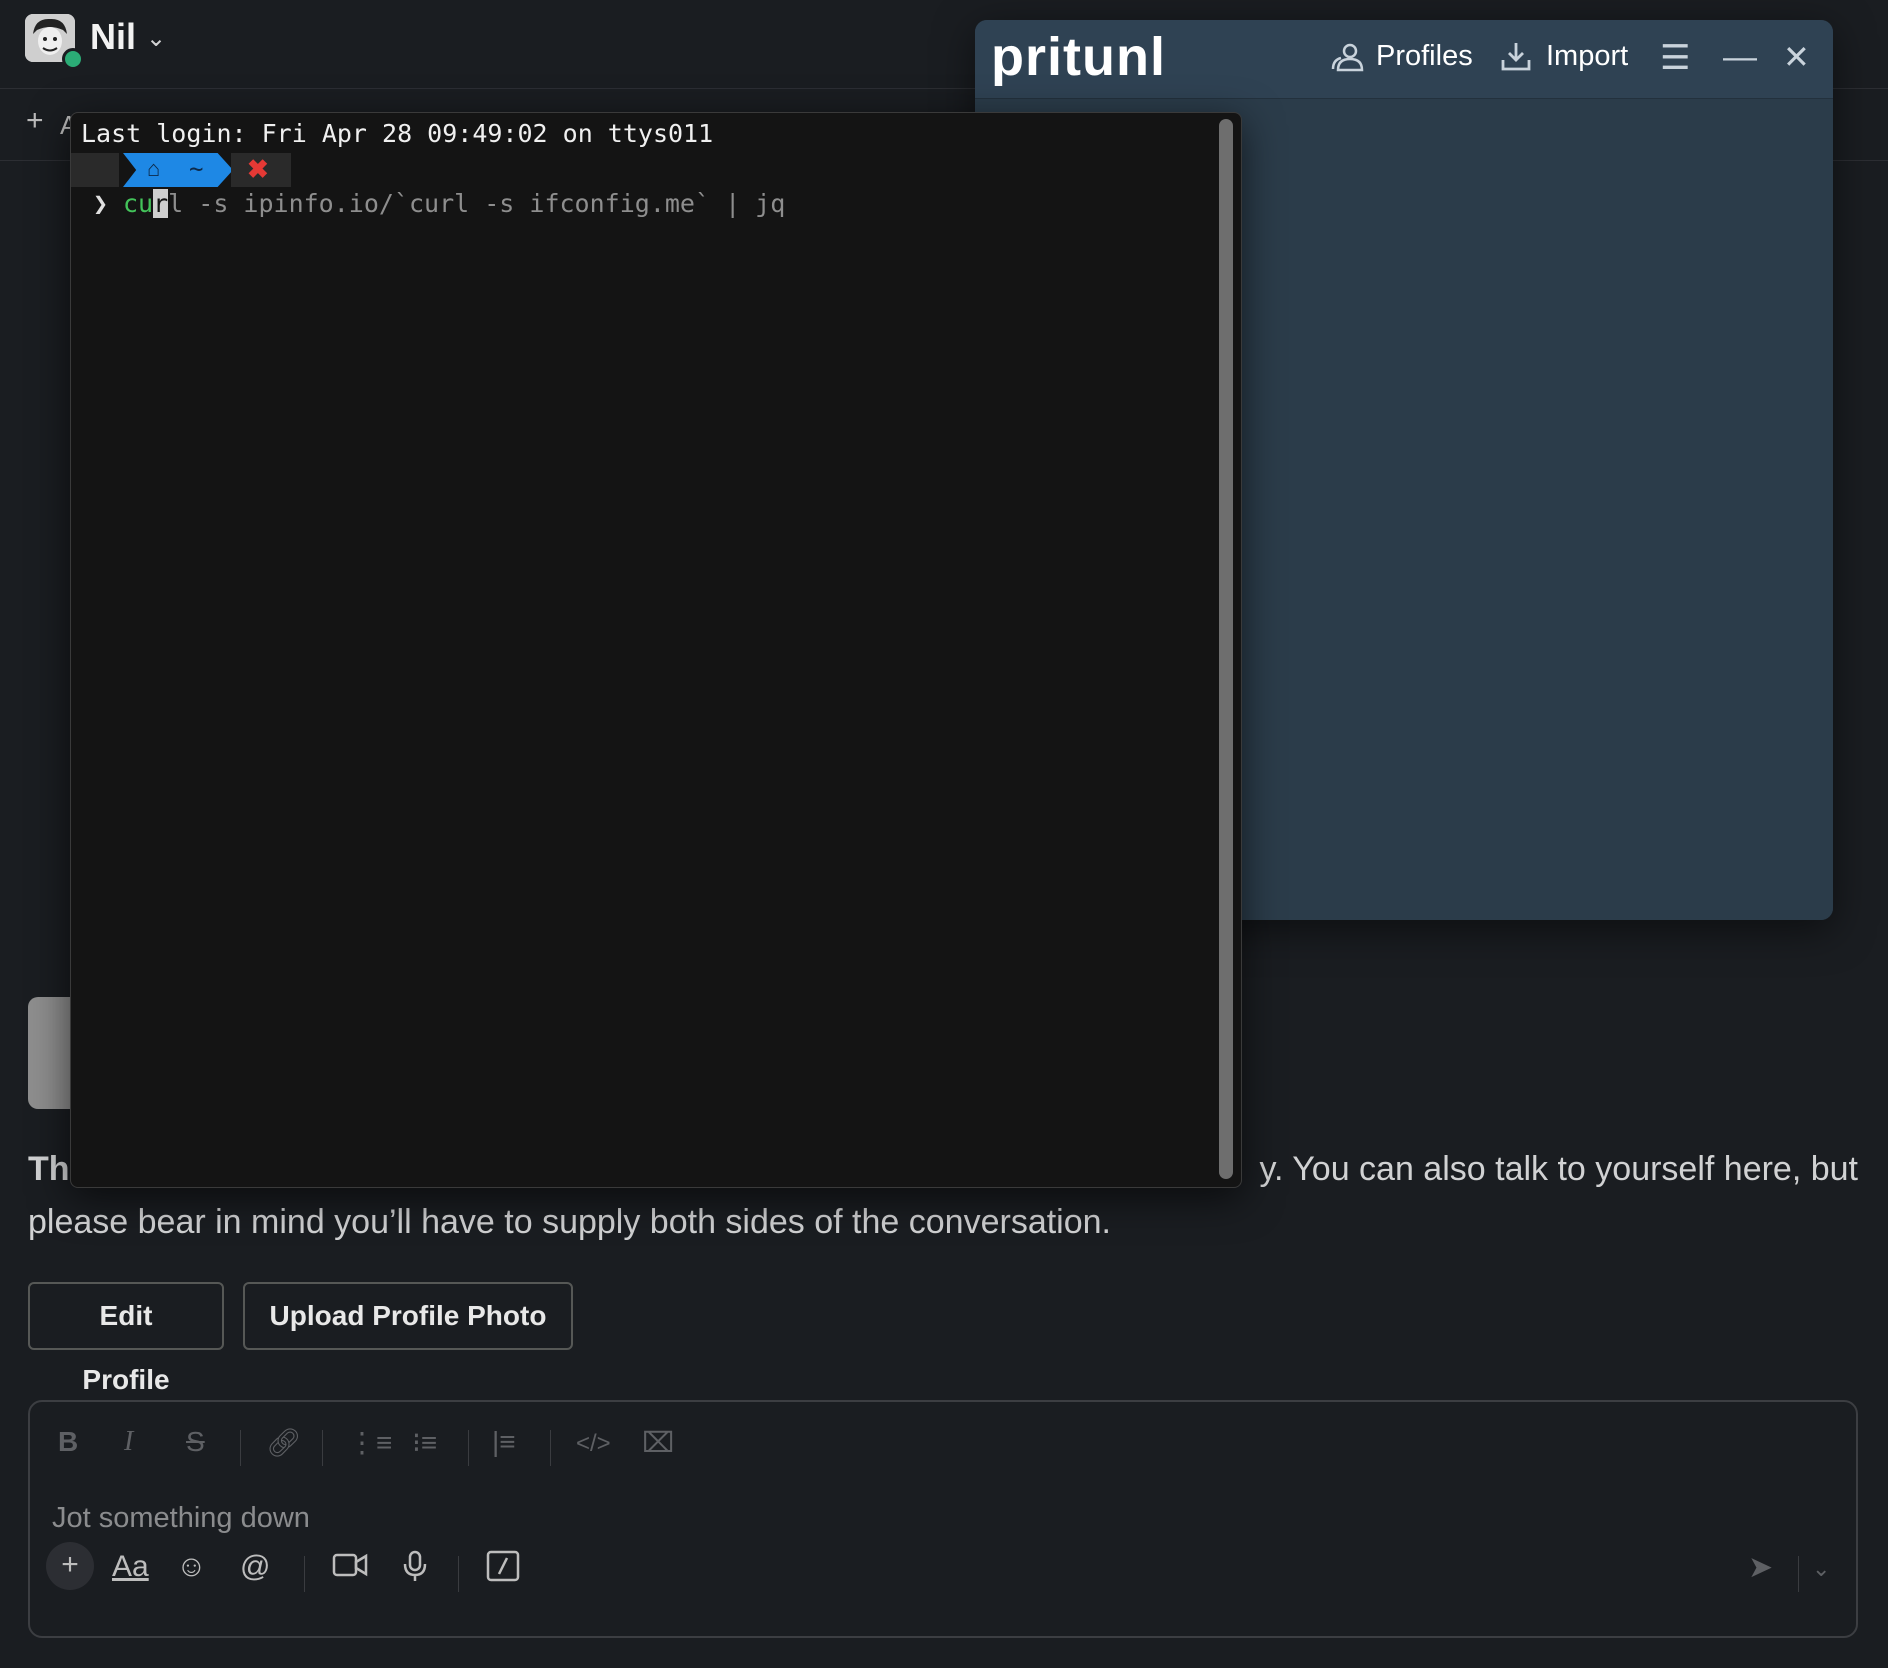 This screenshot has height=1668, width=1888. I want to click on import-nav: Import, so click(1587, 56).